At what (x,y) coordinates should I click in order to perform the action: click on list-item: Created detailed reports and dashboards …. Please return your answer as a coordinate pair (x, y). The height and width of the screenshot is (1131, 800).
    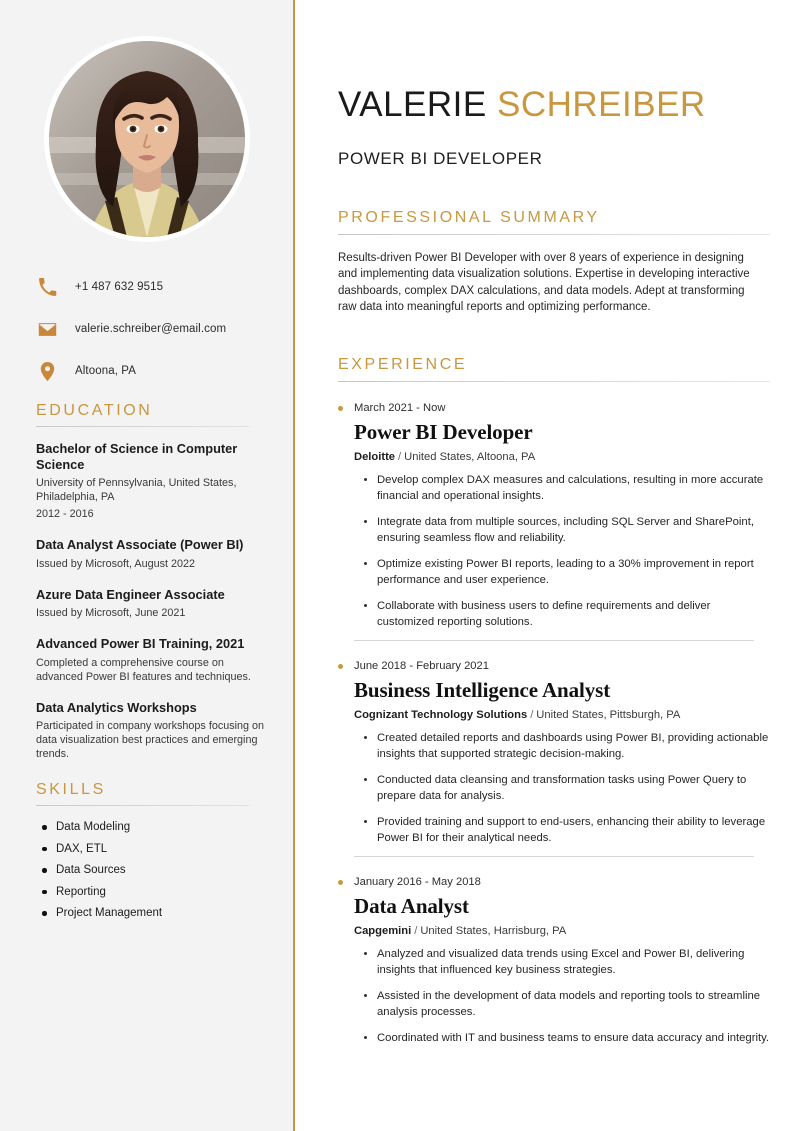
    Looking at the image, I should click on (562, 746).